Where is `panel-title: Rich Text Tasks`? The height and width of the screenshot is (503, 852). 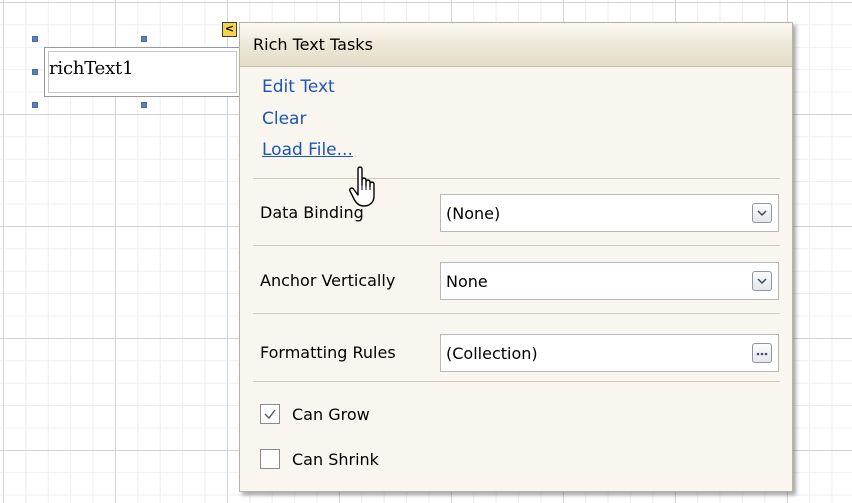 panel-title: Rich Text Tasks is located at coordinates (516, 45).